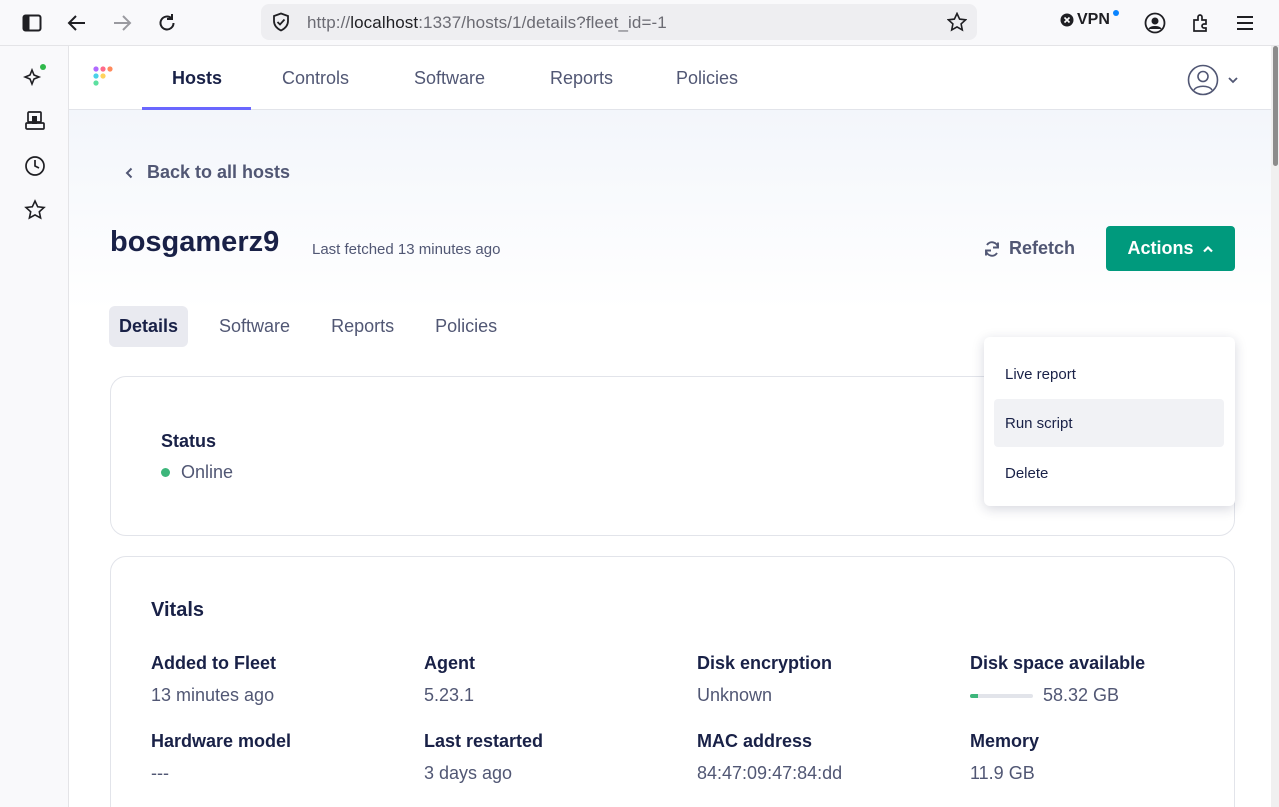  Describe the element at coordinates (1207, 248) in the screenshot. I see `chevron-up-icon` at that location.